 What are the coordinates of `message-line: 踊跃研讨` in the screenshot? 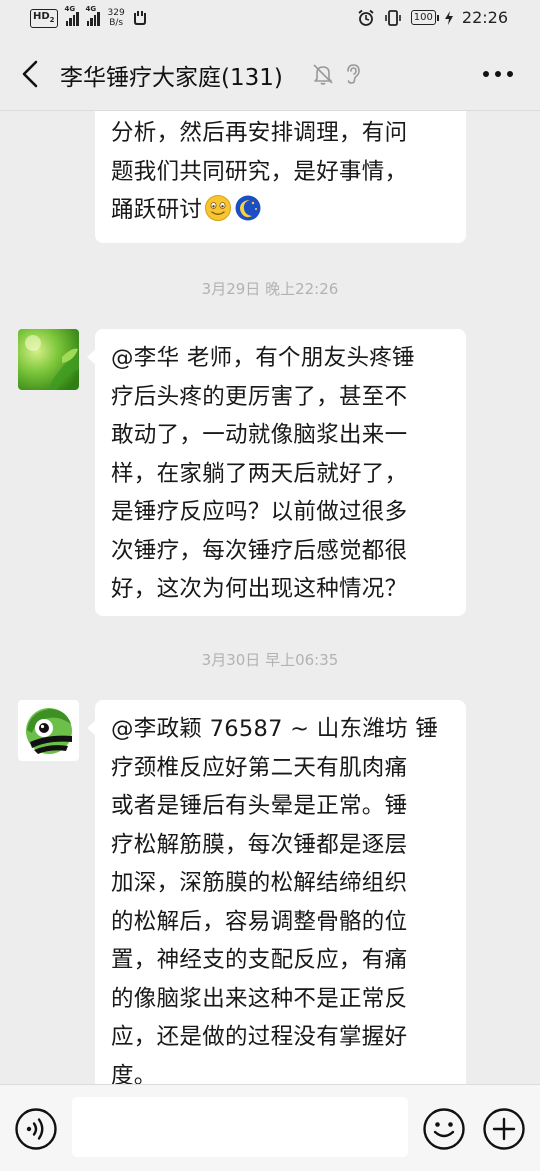 It's located at (280, 210).